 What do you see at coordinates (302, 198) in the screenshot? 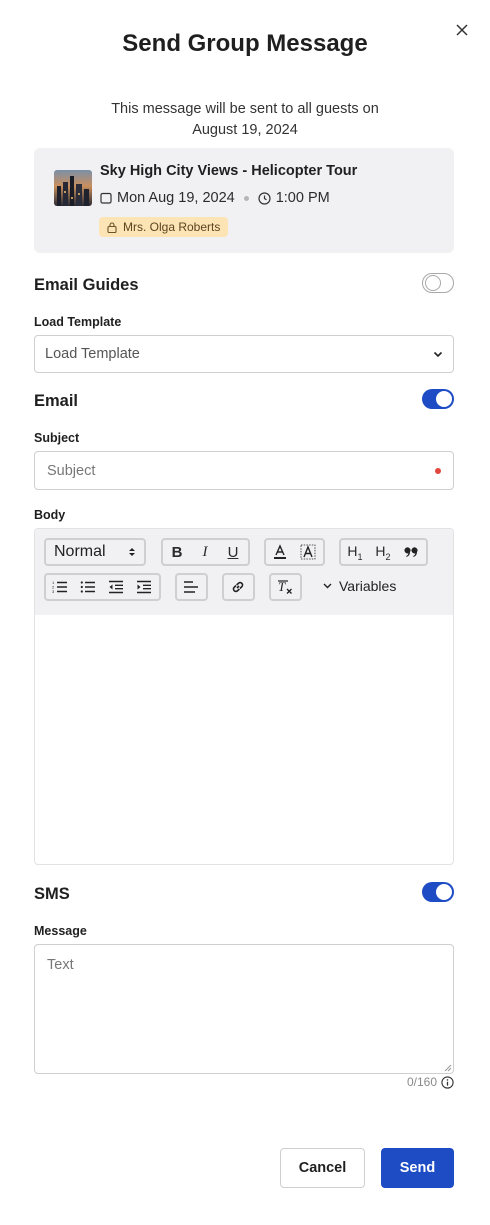
I see `event-time: 1:00 PM` at bounding box center [302, 198].